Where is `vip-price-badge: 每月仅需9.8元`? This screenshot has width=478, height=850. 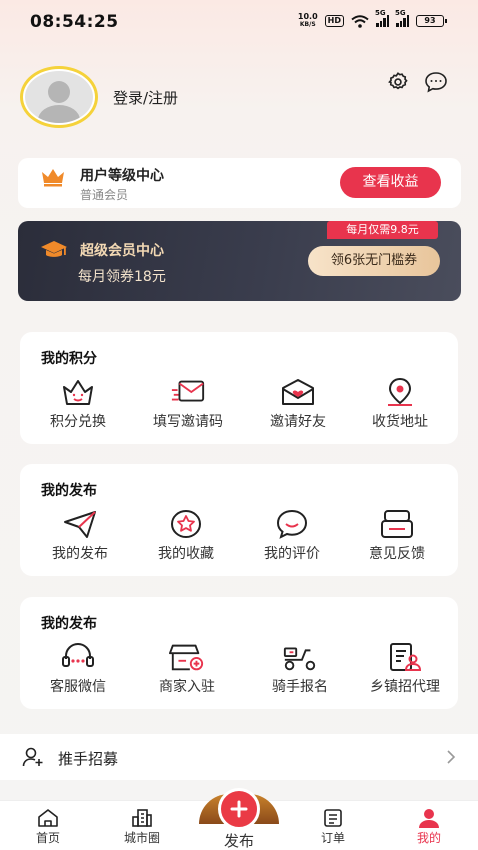
vip-price-badge: 每月仅需9.8元 is located at coordinates (382, 230).